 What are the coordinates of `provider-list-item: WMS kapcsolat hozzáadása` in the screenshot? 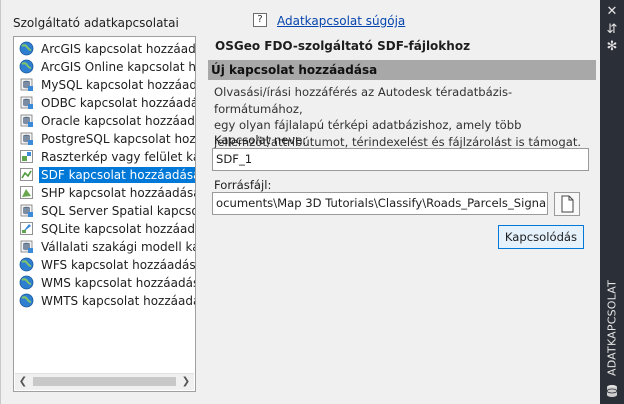 It's located at (106, 282).